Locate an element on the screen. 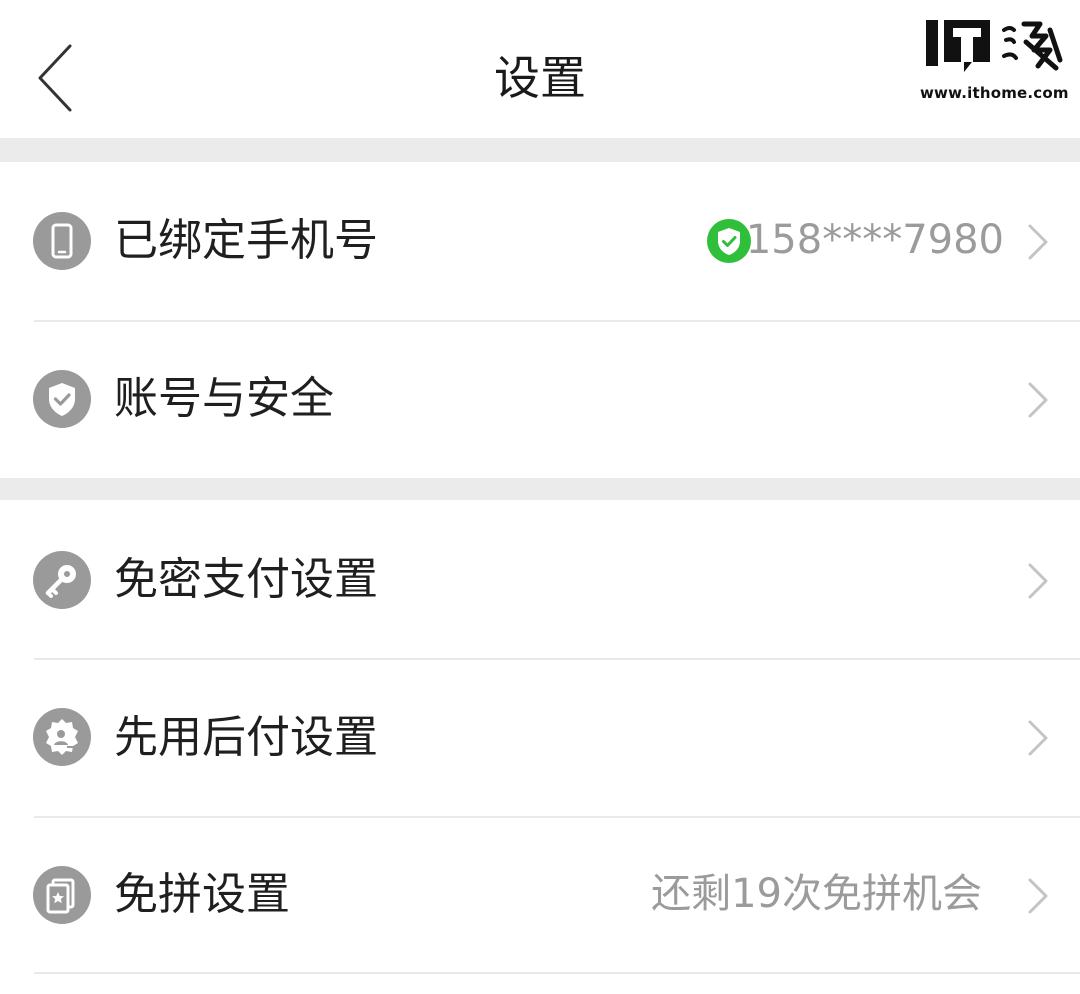  bound-phone-number: 158****7980 is located at coordinates (874, 240).